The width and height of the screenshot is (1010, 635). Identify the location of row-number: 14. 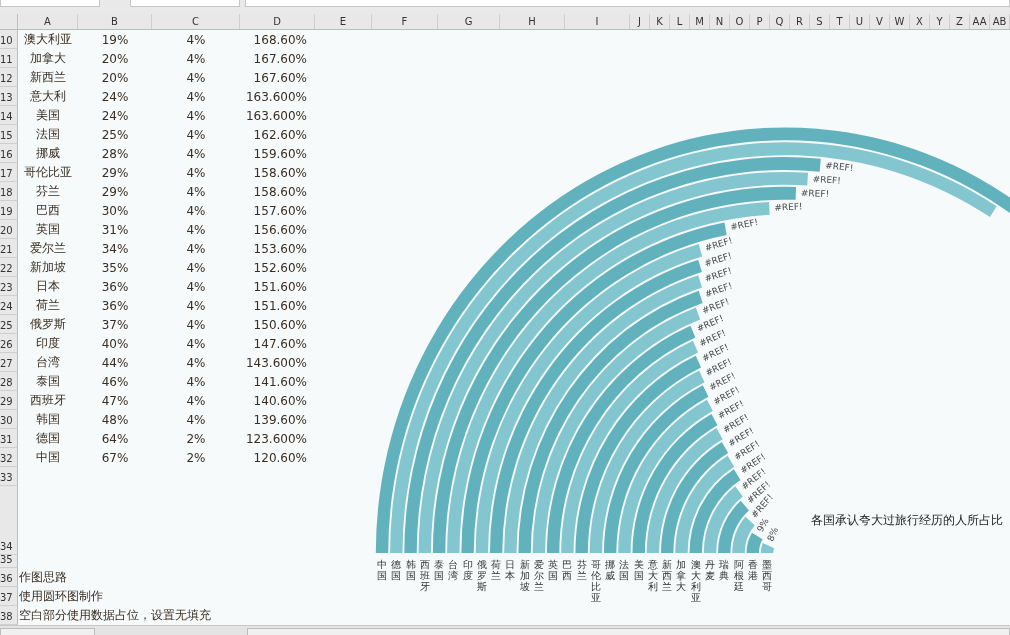
(9, 115).